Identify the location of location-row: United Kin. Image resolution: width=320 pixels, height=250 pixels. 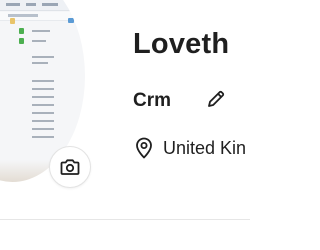
(189, 148).